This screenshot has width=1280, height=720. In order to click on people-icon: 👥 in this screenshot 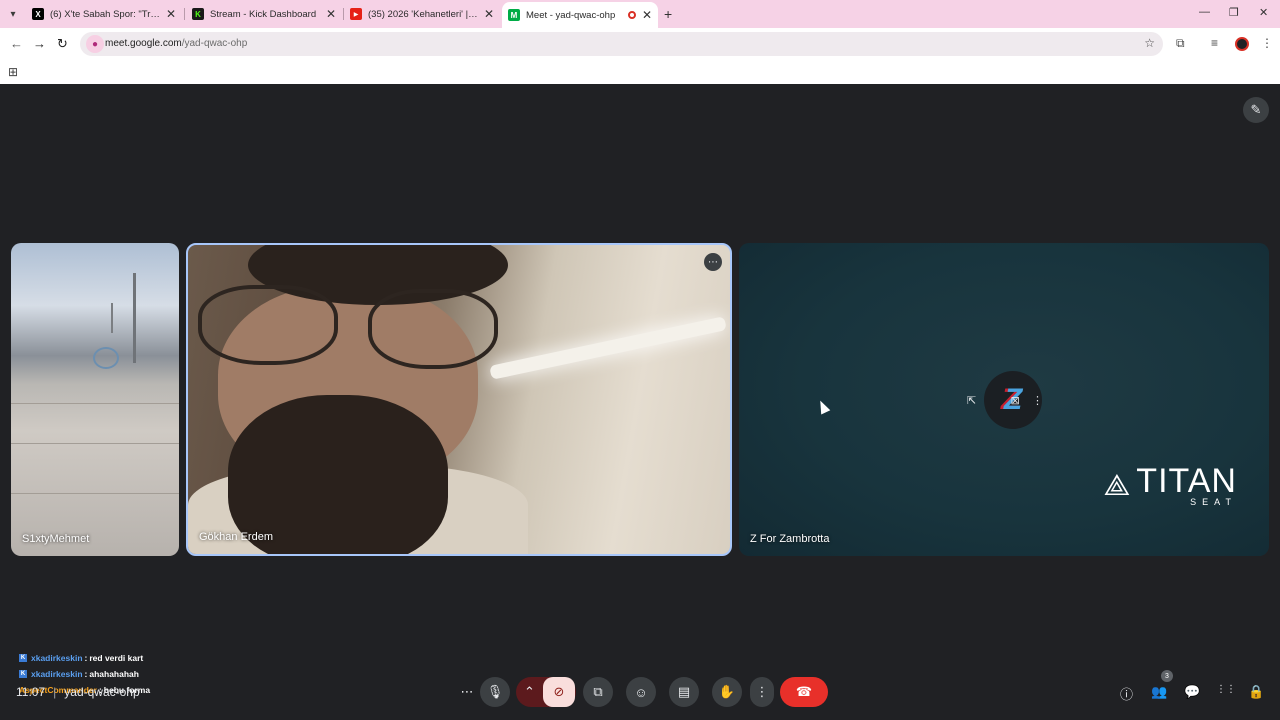, I will do `click(1159, 692)`.